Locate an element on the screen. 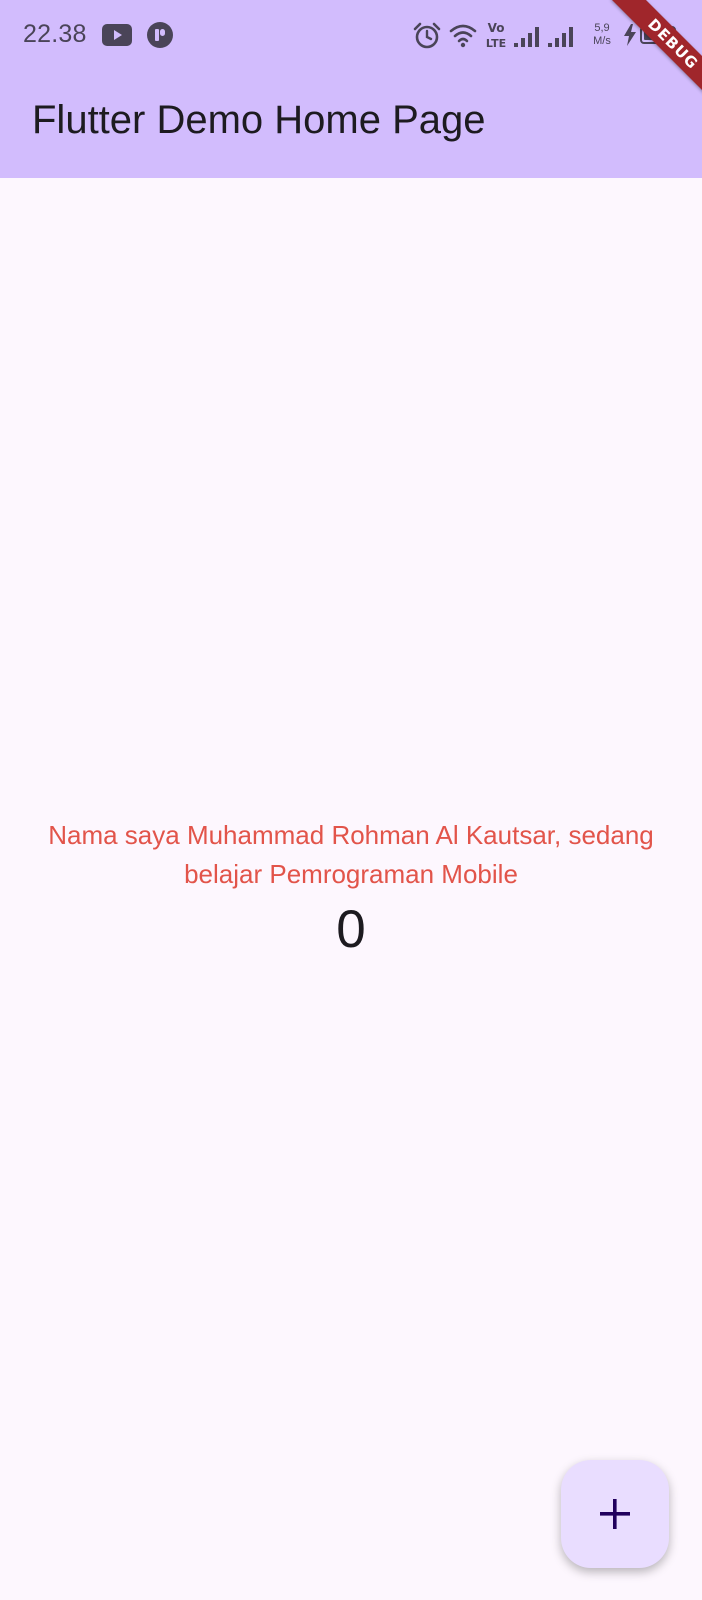 The height and width of the screenshot is (1600, 702). counter-value: 0 is located at coordinates (351, 929).